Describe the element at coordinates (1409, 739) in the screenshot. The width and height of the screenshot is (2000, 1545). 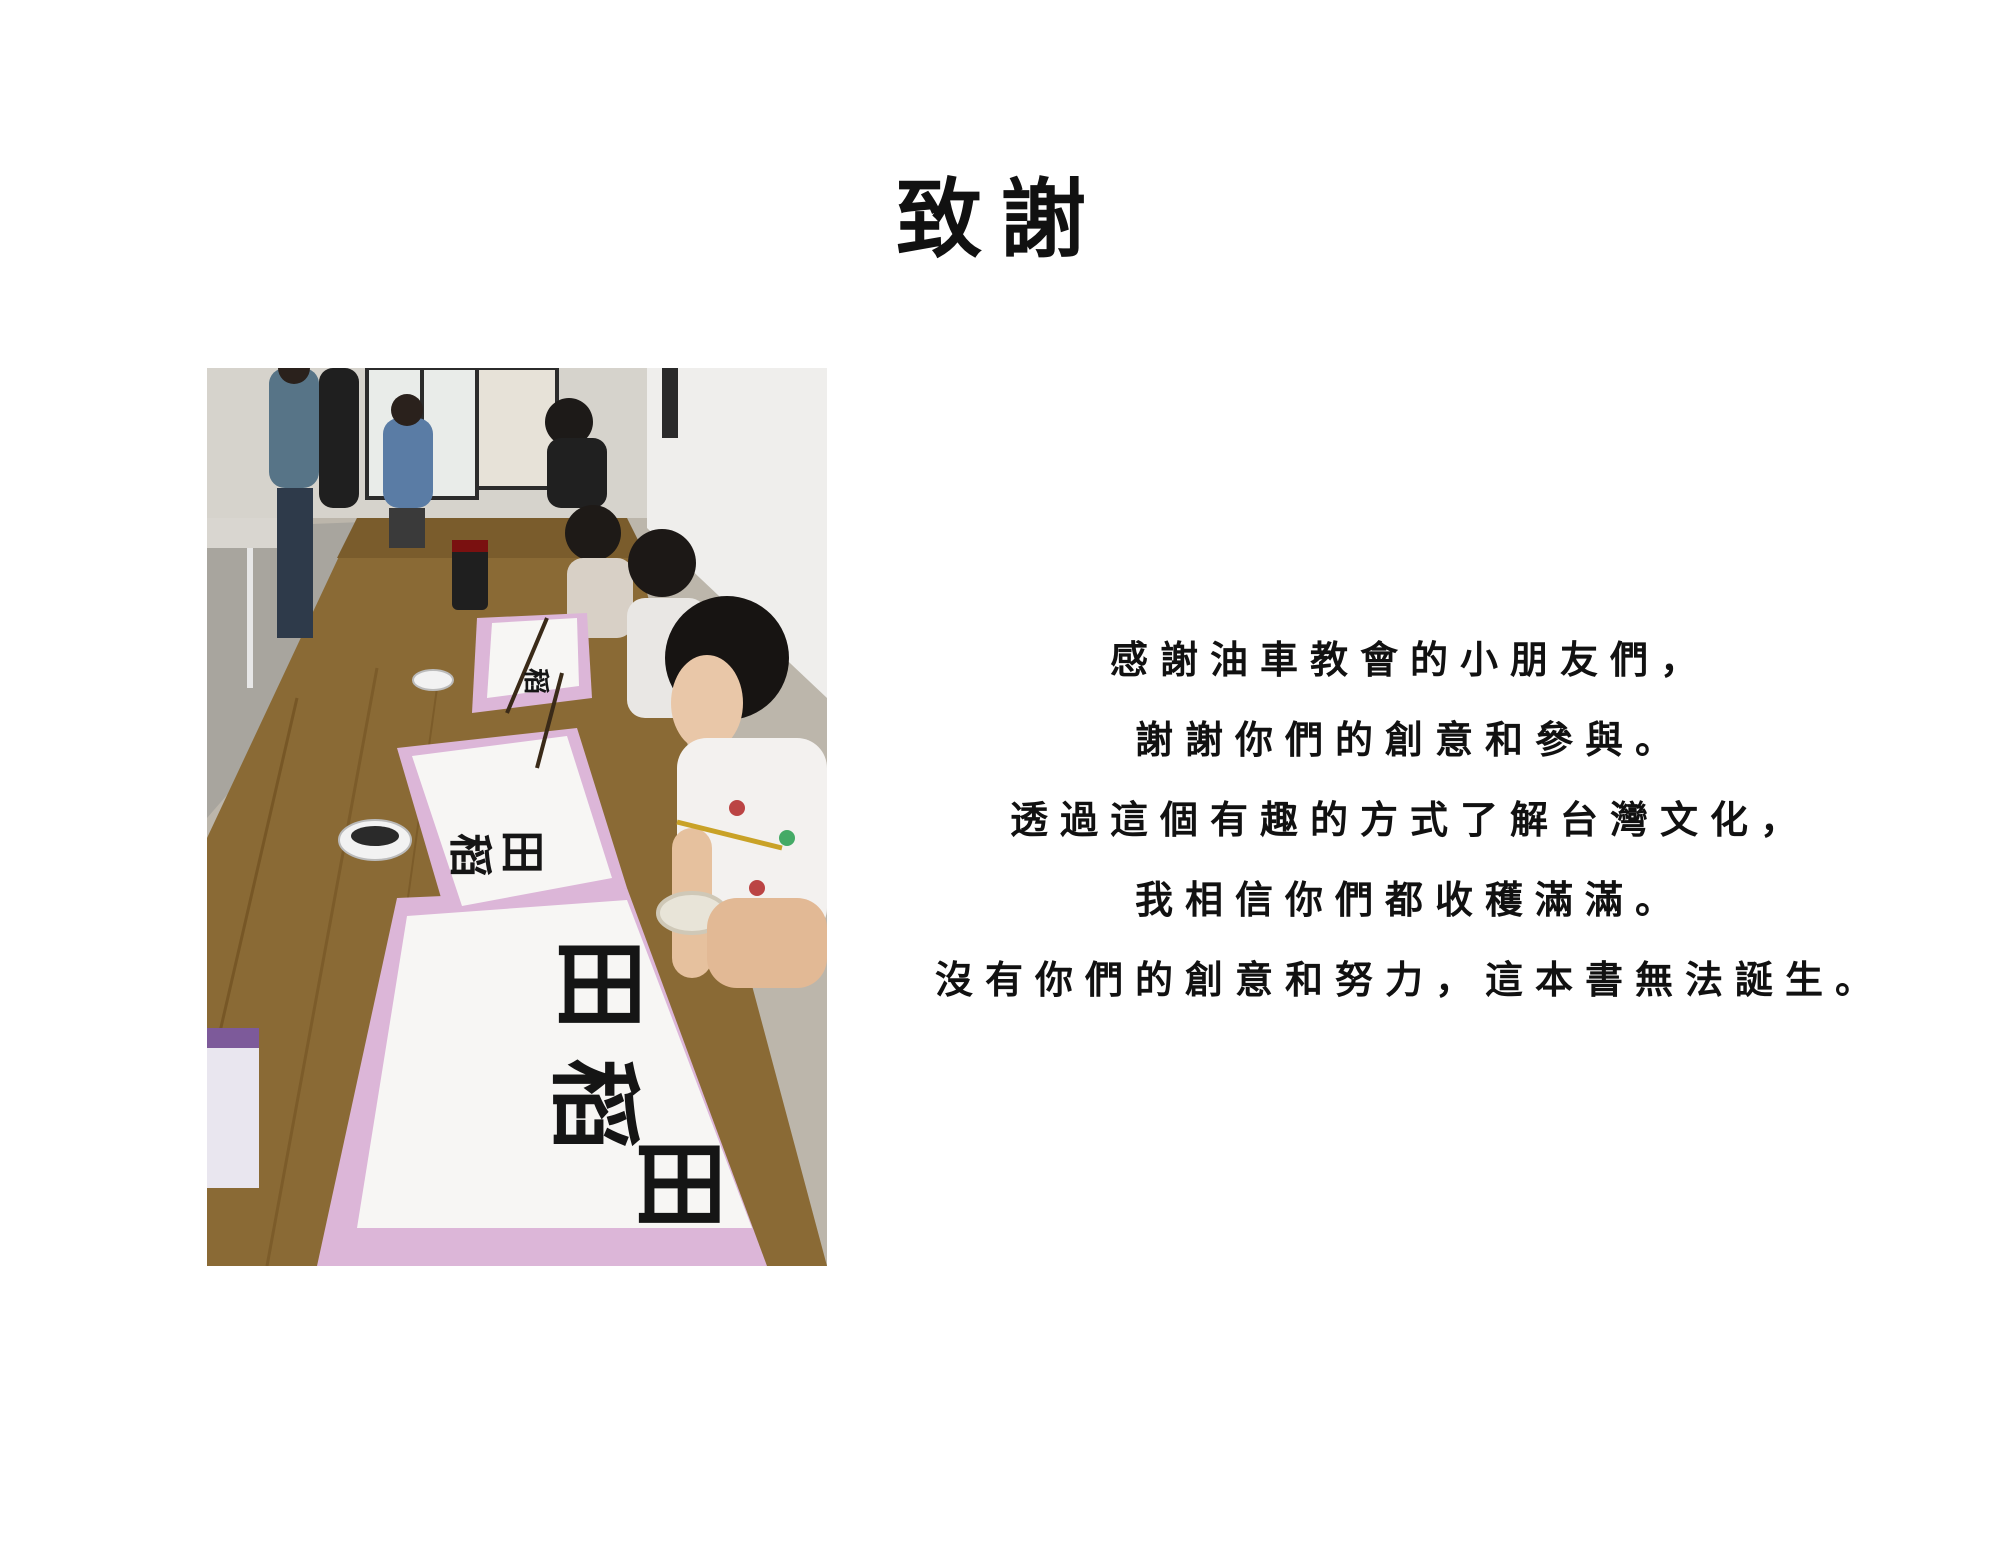
I see `message-line: 謝謝你們的創意和參與。` at that location.